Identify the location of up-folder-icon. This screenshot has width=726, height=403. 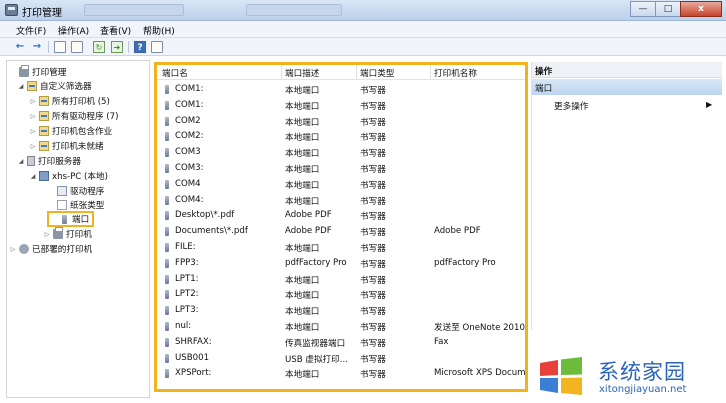
(60, 47).